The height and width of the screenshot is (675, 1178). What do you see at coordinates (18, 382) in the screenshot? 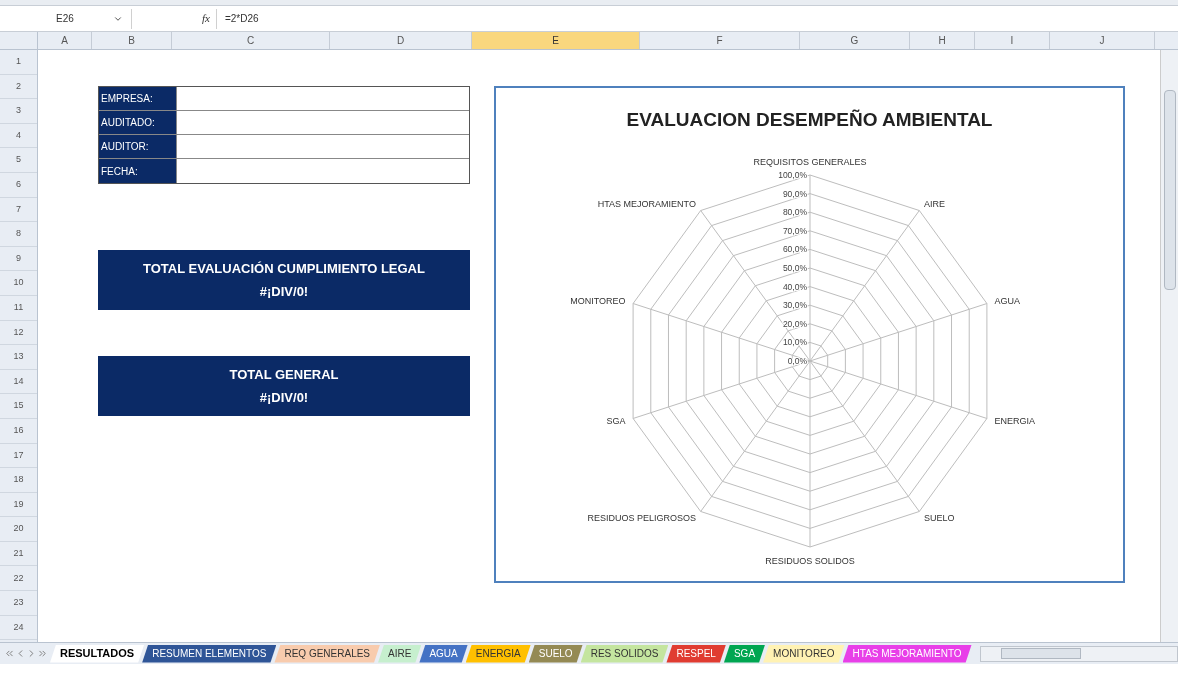
I see `row-header: 14` at bounding box center [18, 382].